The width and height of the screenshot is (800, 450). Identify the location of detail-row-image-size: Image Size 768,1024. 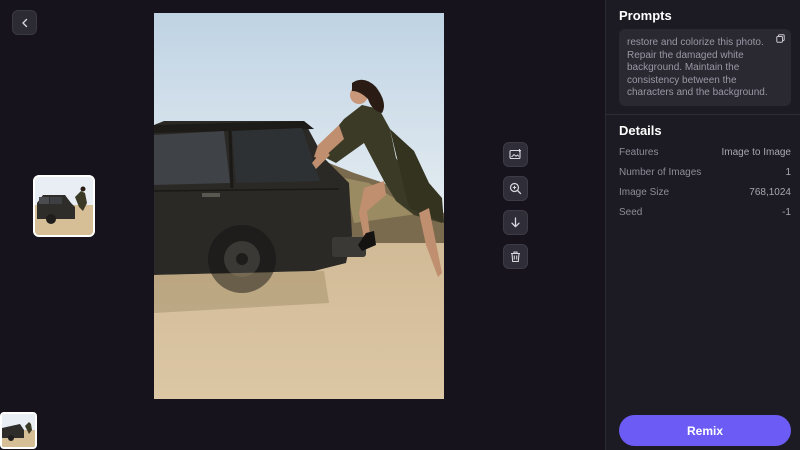
(705, 192).